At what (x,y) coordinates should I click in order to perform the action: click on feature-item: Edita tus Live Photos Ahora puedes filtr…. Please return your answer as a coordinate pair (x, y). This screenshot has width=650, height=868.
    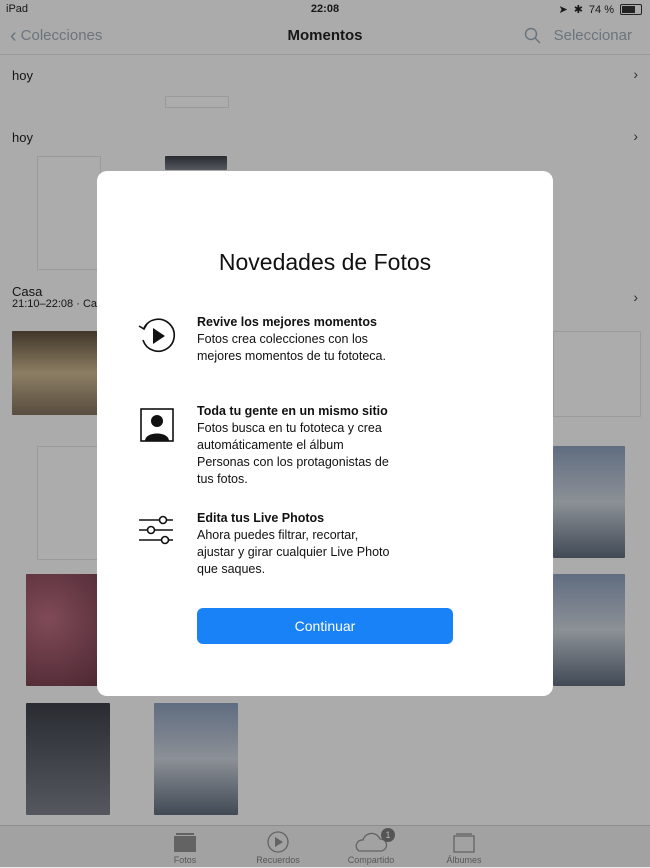
    Looking at the image, I should click on (333, 544).